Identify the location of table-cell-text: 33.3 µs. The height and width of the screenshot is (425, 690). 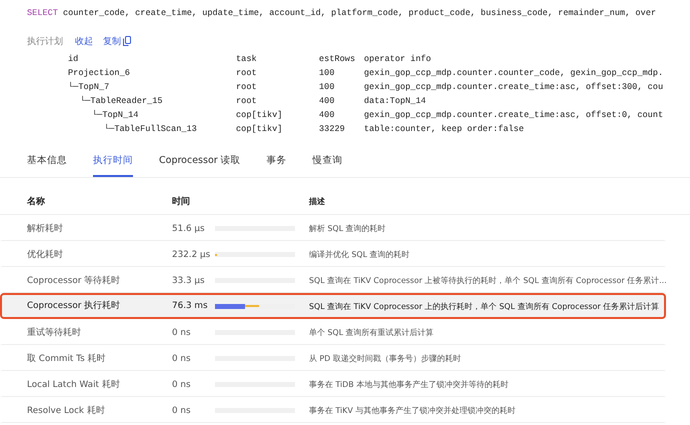
(189, 281).